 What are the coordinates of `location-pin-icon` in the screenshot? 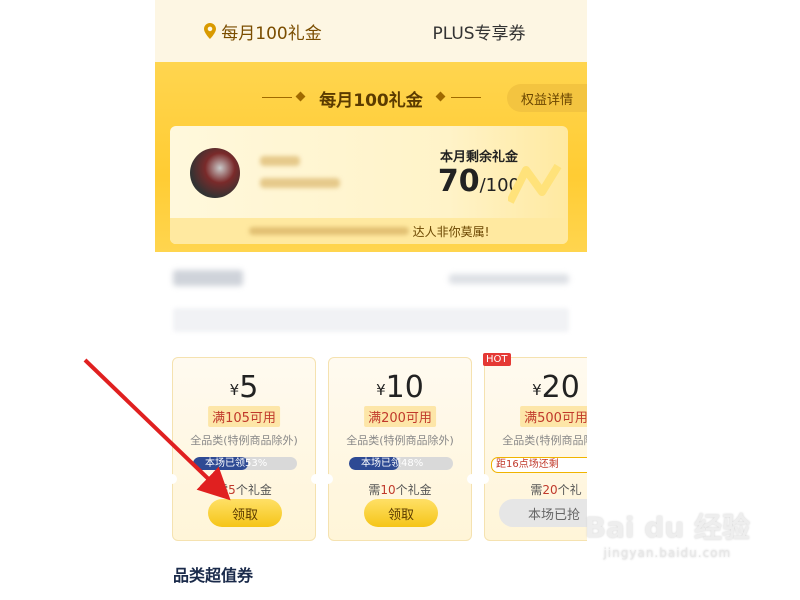 It's located at (210, 31).